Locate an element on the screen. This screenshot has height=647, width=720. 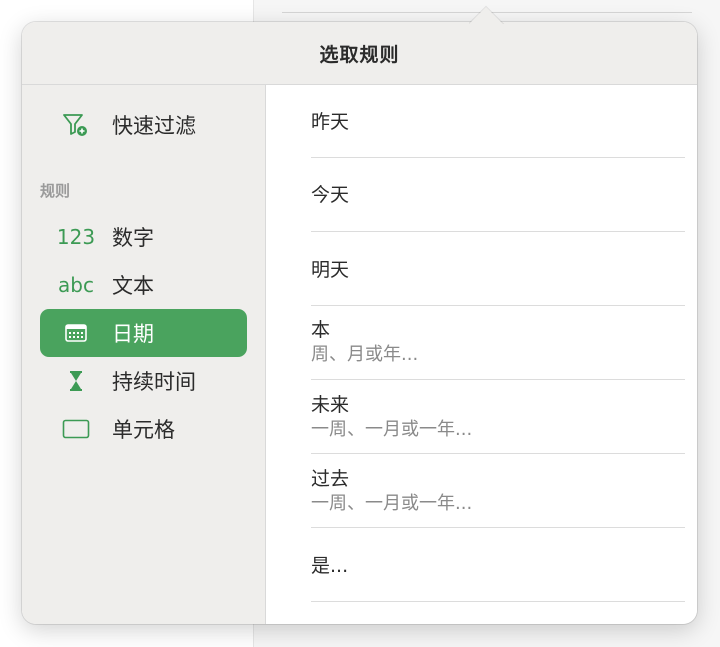
sidebar-item-duration: 持续时间 is located at coordinates (143, 381).